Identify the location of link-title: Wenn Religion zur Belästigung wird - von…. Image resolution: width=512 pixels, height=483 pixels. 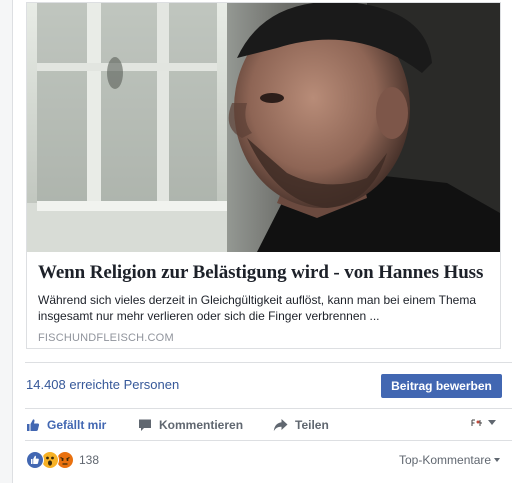
(268, 273).